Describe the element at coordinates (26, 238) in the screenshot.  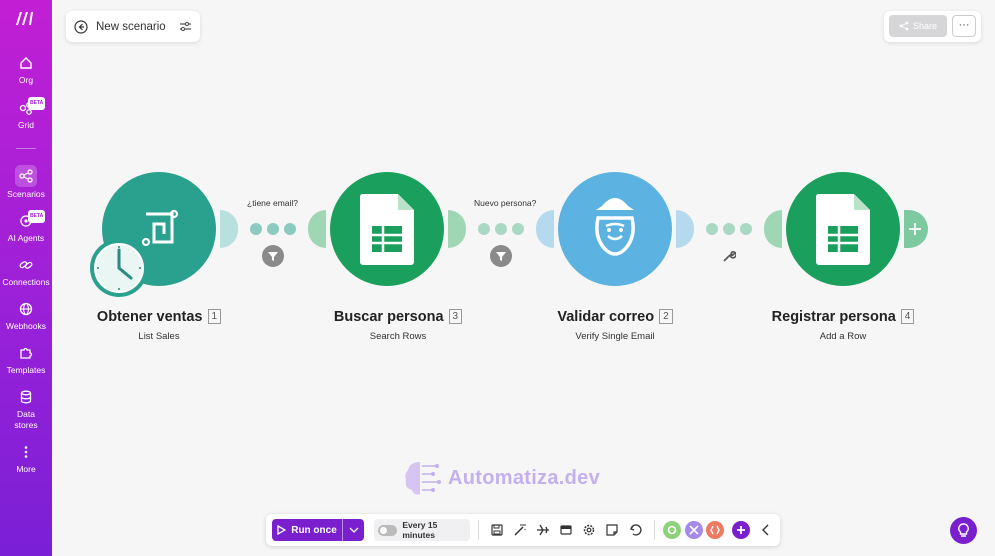
I see `sidebar-item-label: AI Agents` at that location.